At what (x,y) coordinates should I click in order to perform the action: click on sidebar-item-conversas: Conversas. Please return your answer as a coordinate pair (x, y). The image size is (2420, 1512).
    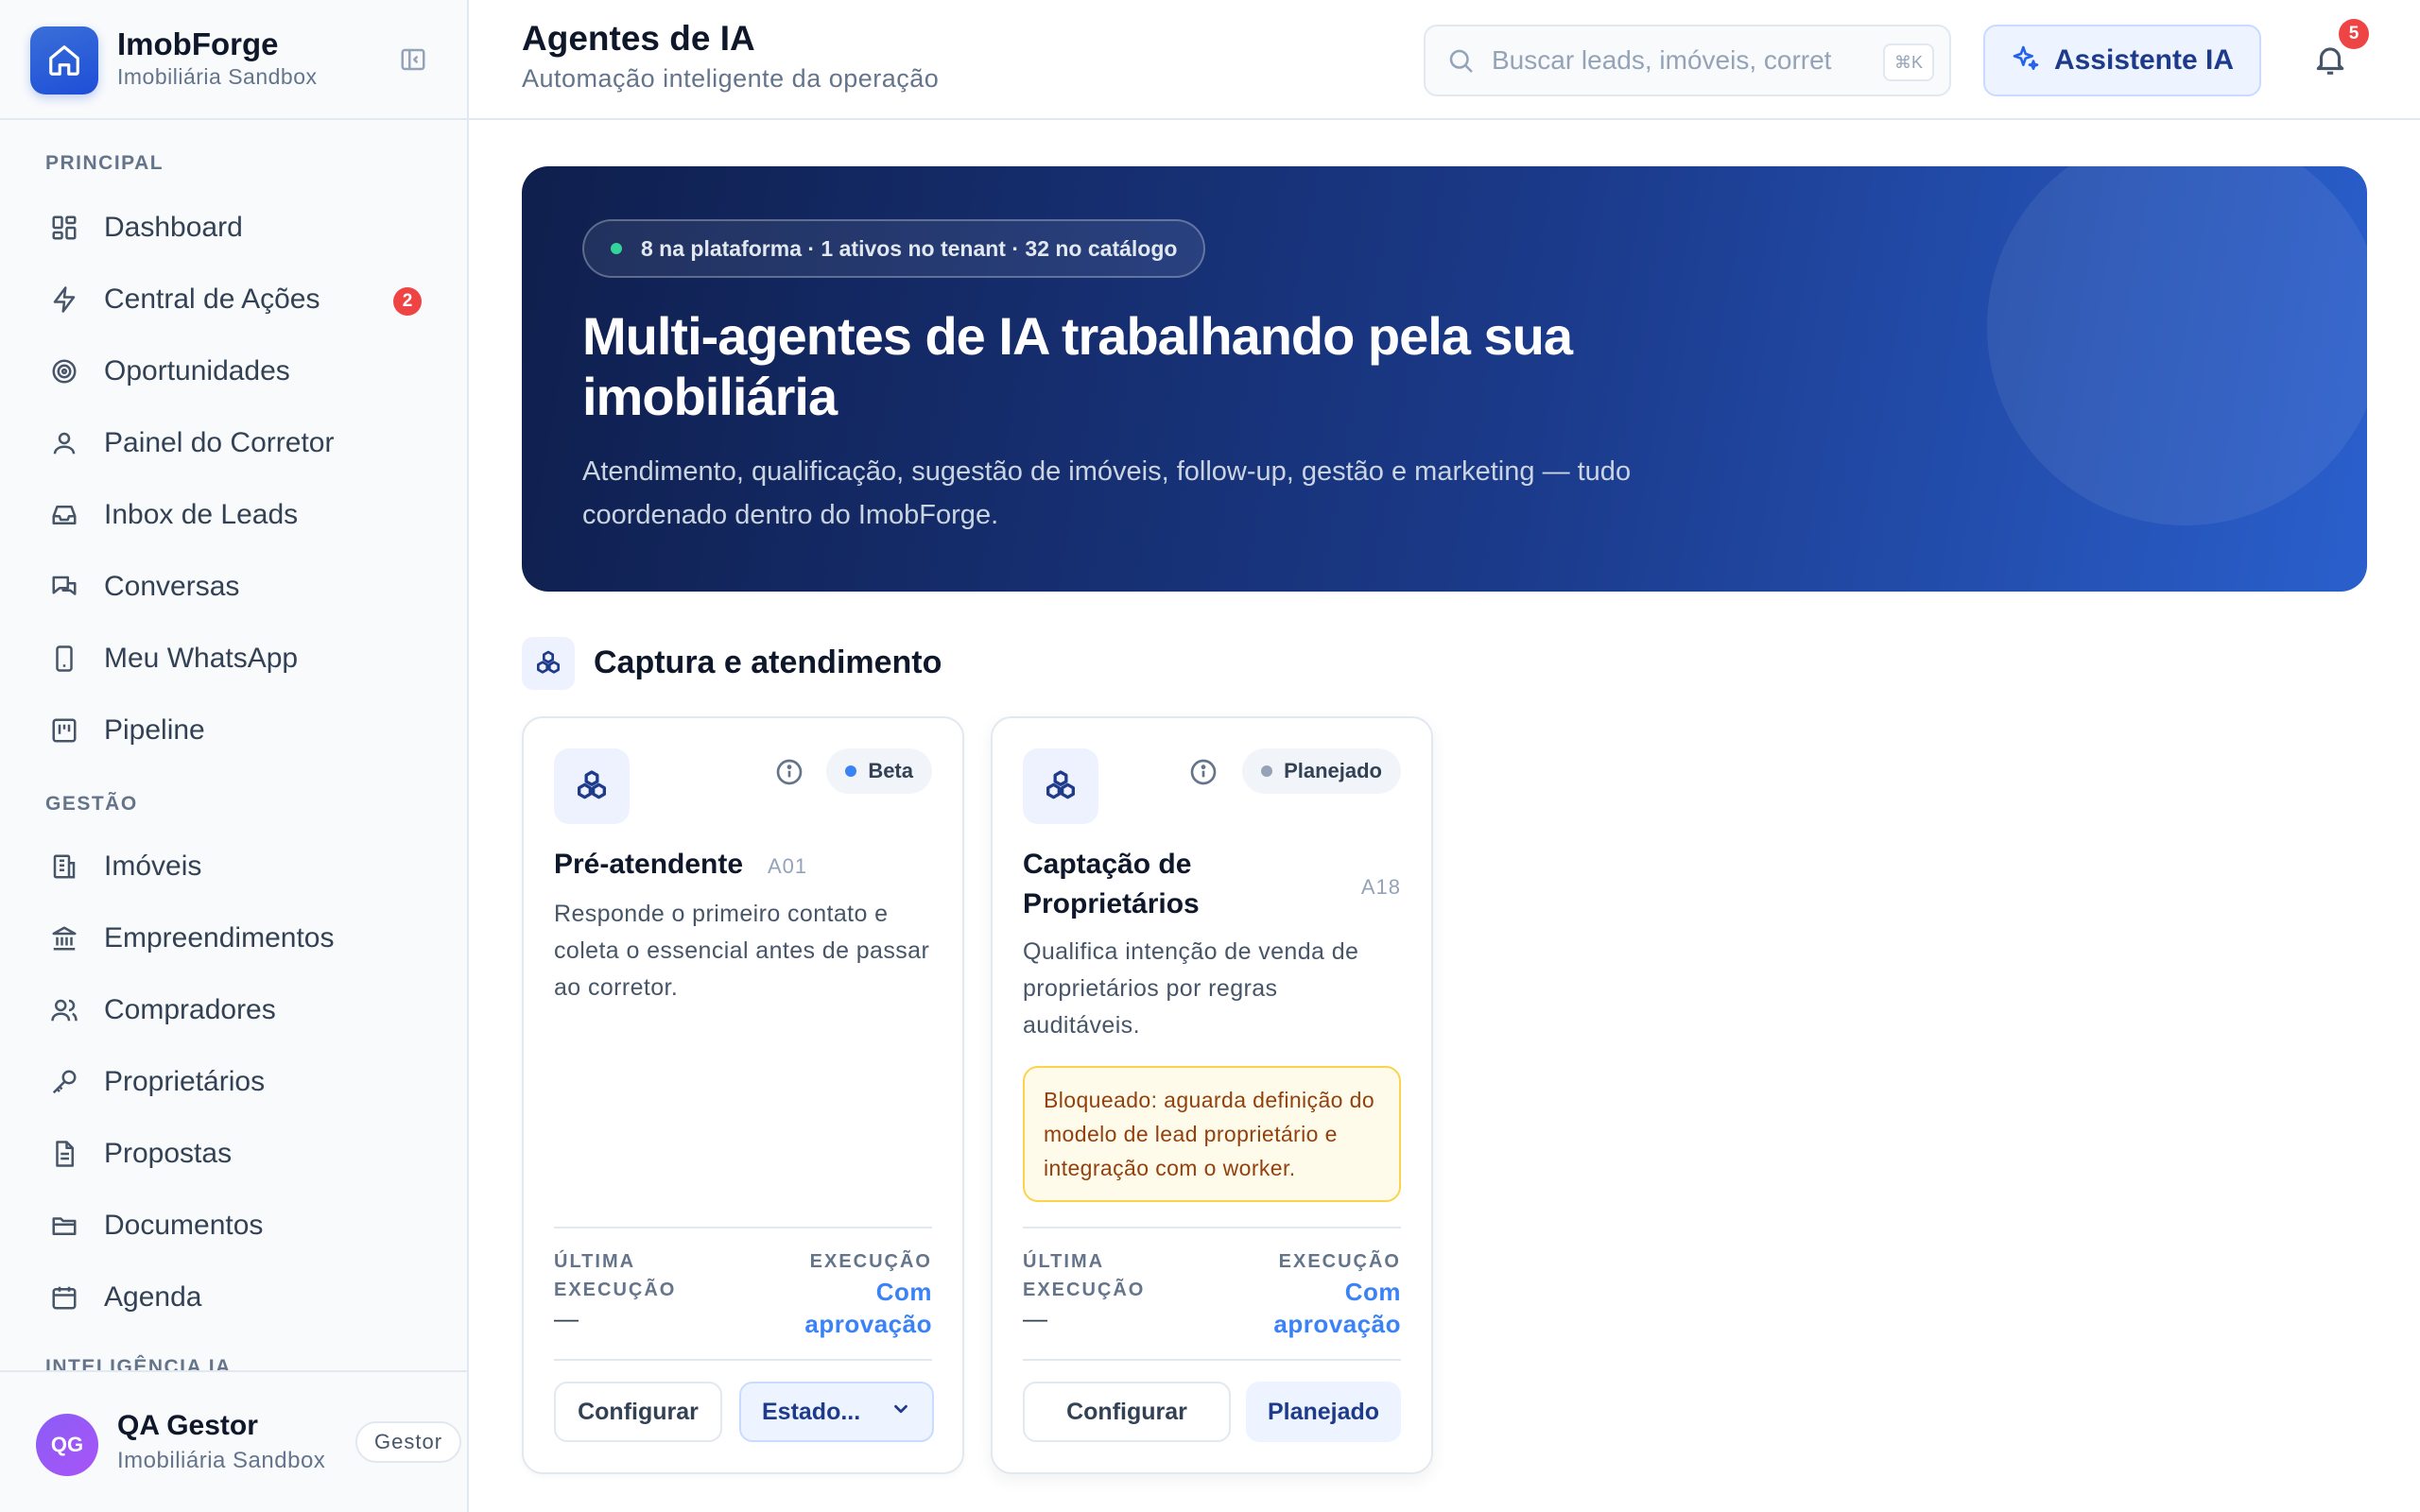
    Looking at the image, I should click on (234, 587).